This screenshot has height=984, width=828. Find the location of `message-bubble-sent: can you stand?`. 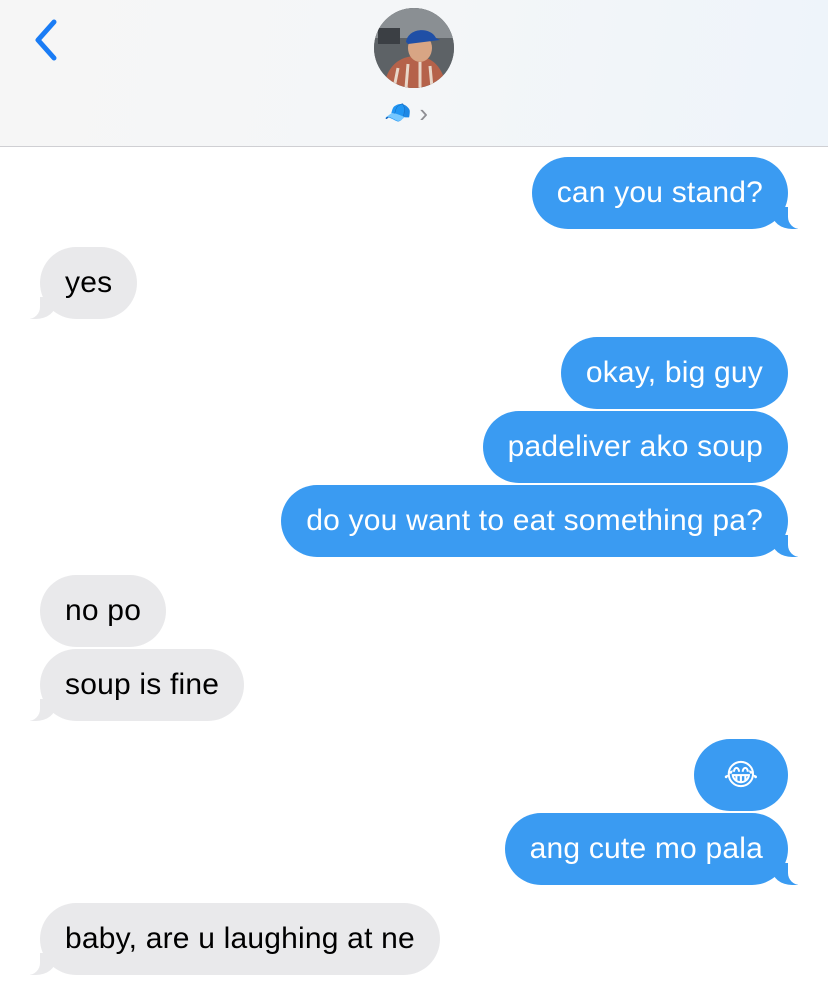

message-bubble-sent: can you stand? is located at coordinates (673, 193).